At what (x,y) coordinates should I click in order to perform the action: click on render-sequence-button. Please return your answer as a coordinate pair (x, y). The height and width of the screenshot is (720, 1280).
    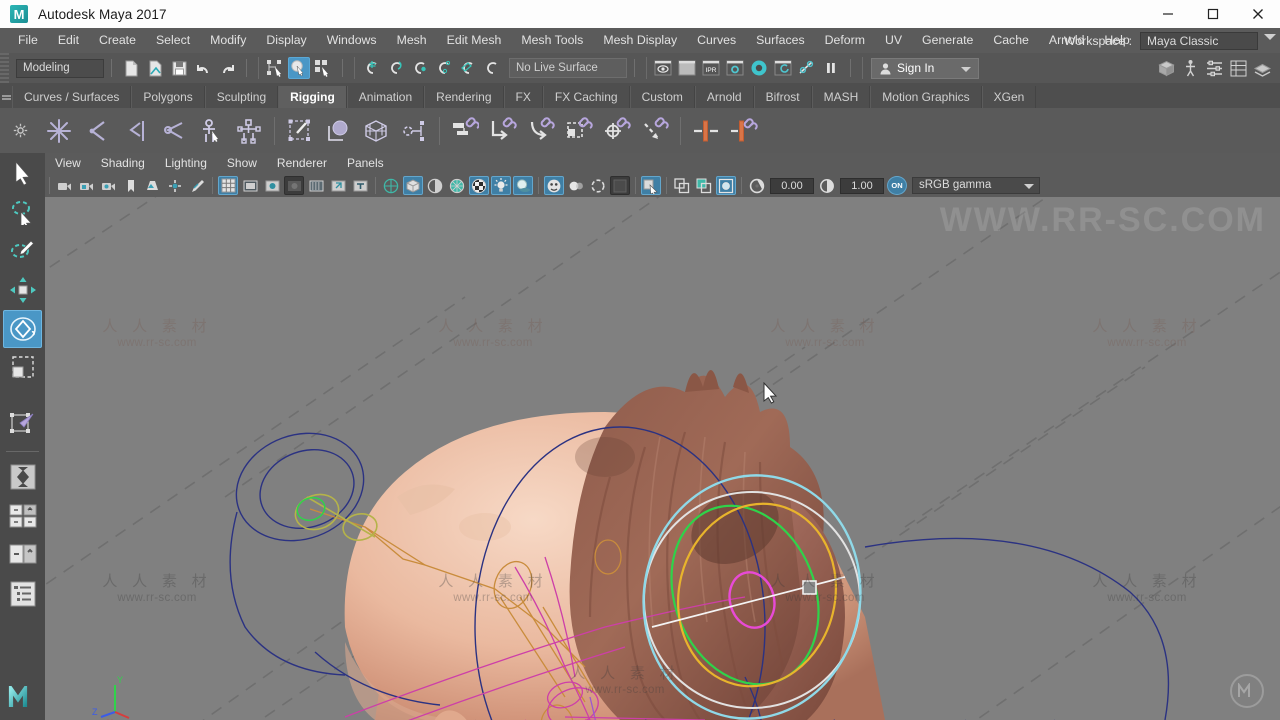
    Looking at the image, I should click on (687, 68).